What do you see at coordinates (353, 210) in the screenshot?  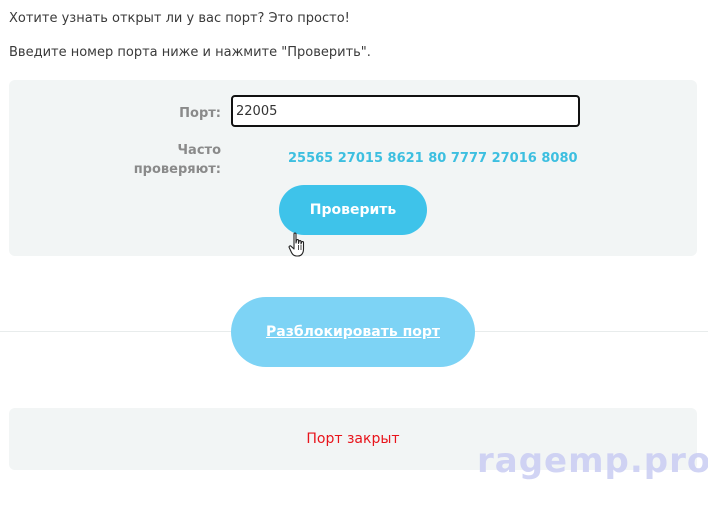 I see `check-button: Проверить` at bounding box center [353, 210].